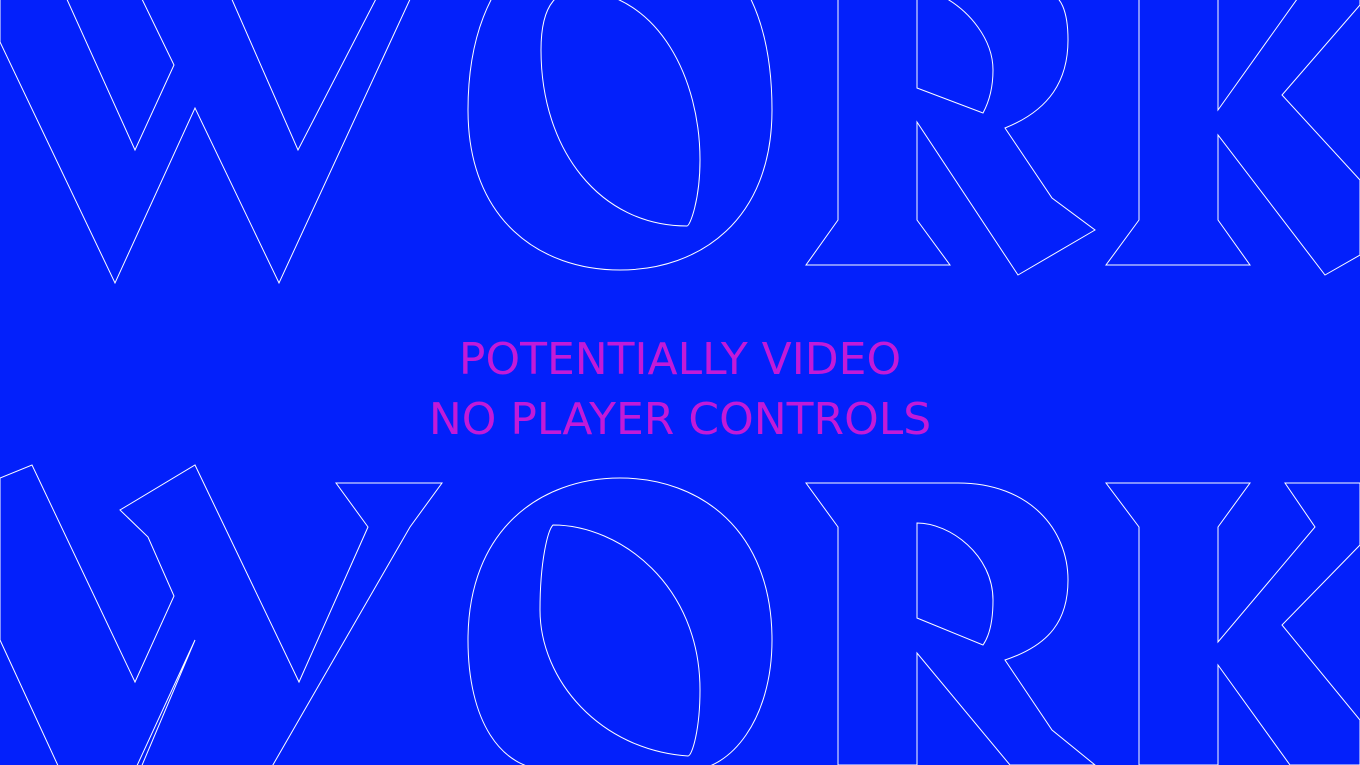 The image size is (1360, 765). Describe the element at coordinates (680, 419) in the screenshot. I see `caption-line-2: NO PLAYER CONTROLS` at that location.